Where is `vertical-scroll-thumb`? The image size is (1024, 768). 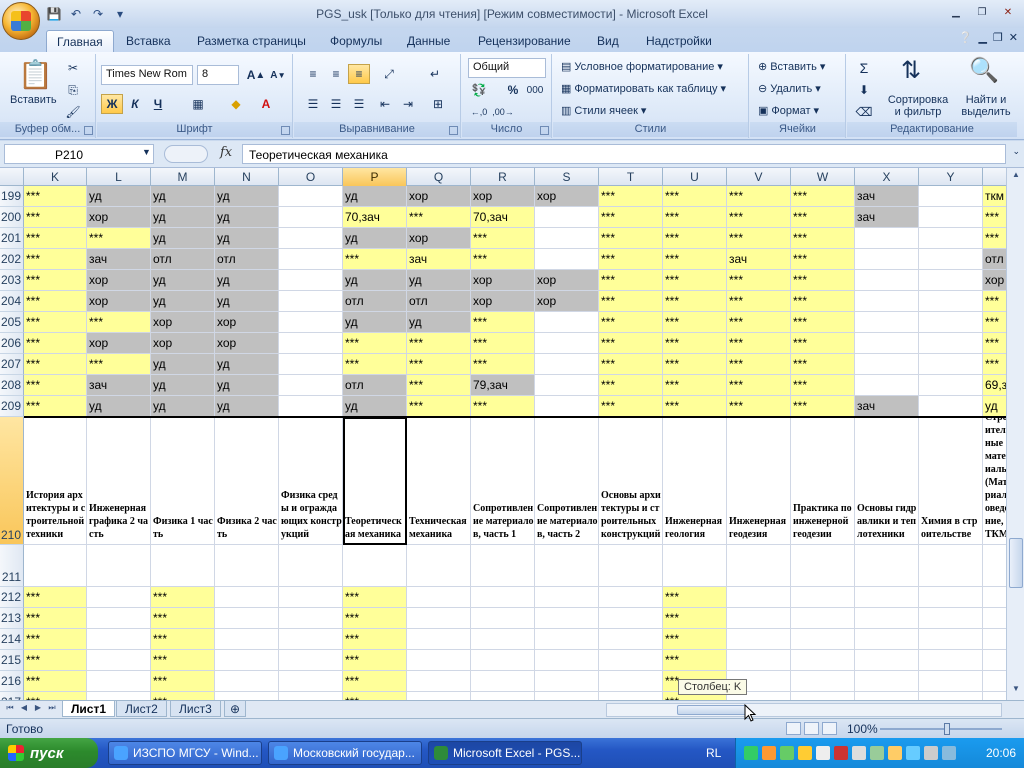 vertical-scroll-thumb is located at coordinates (1016, 563).